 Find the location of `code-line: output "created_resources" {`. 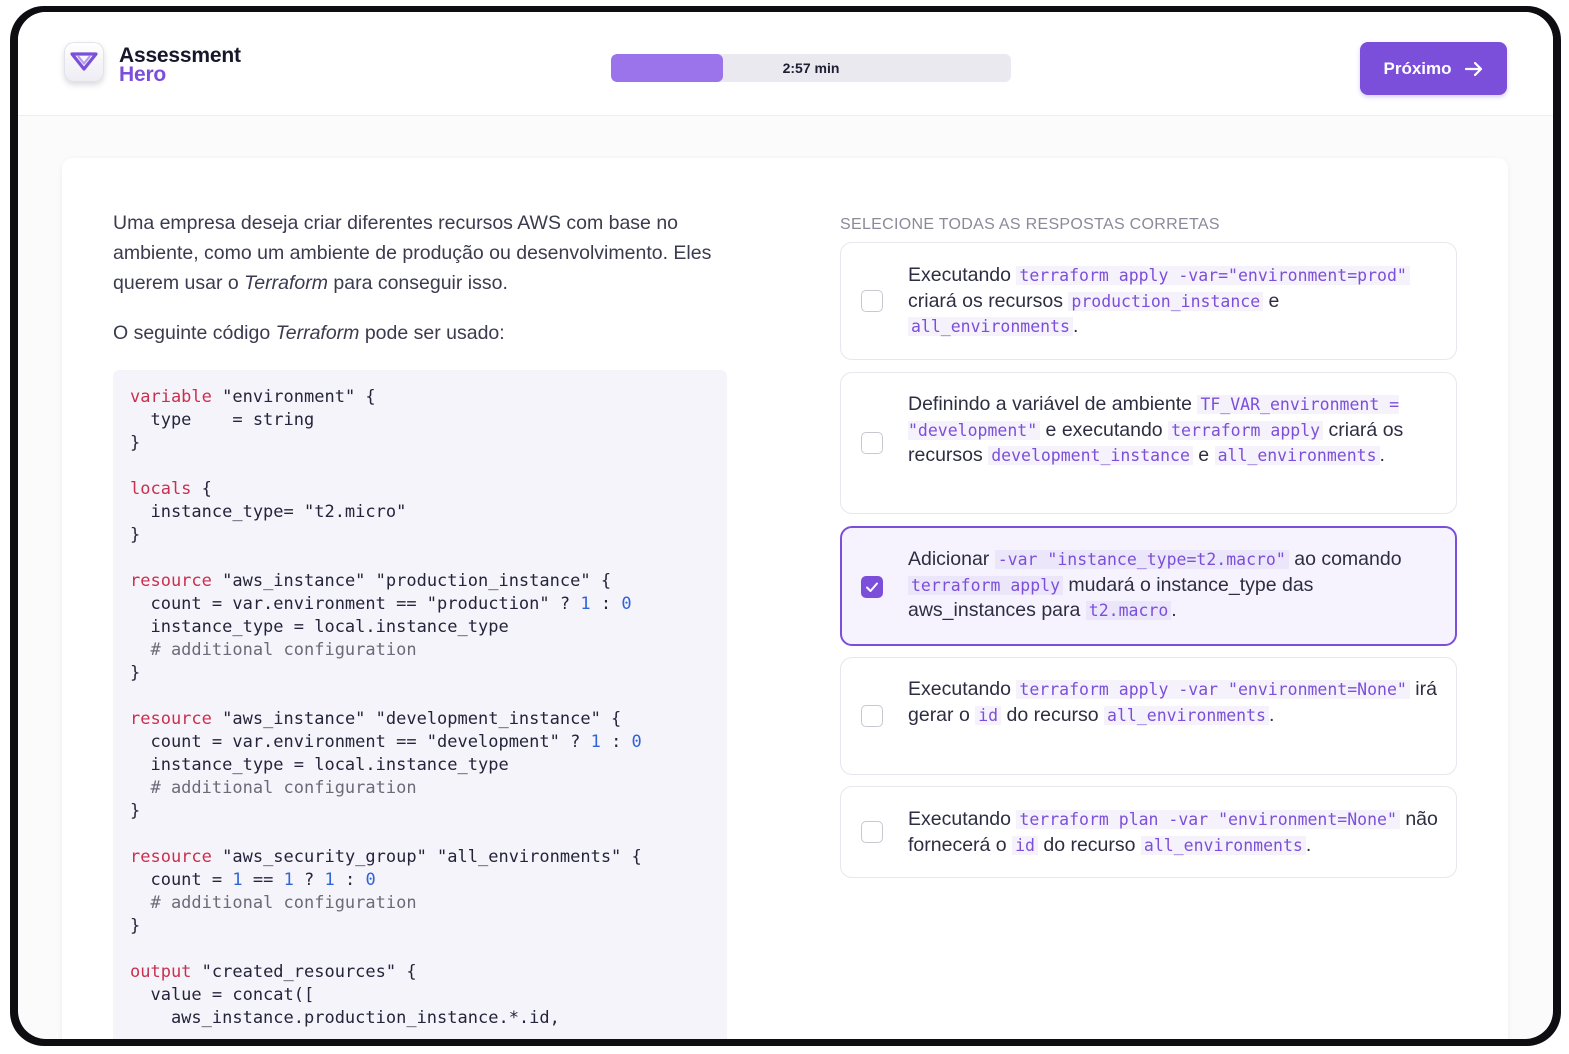

code-line: output "created_resources" { is located at coordinates (273, 972).